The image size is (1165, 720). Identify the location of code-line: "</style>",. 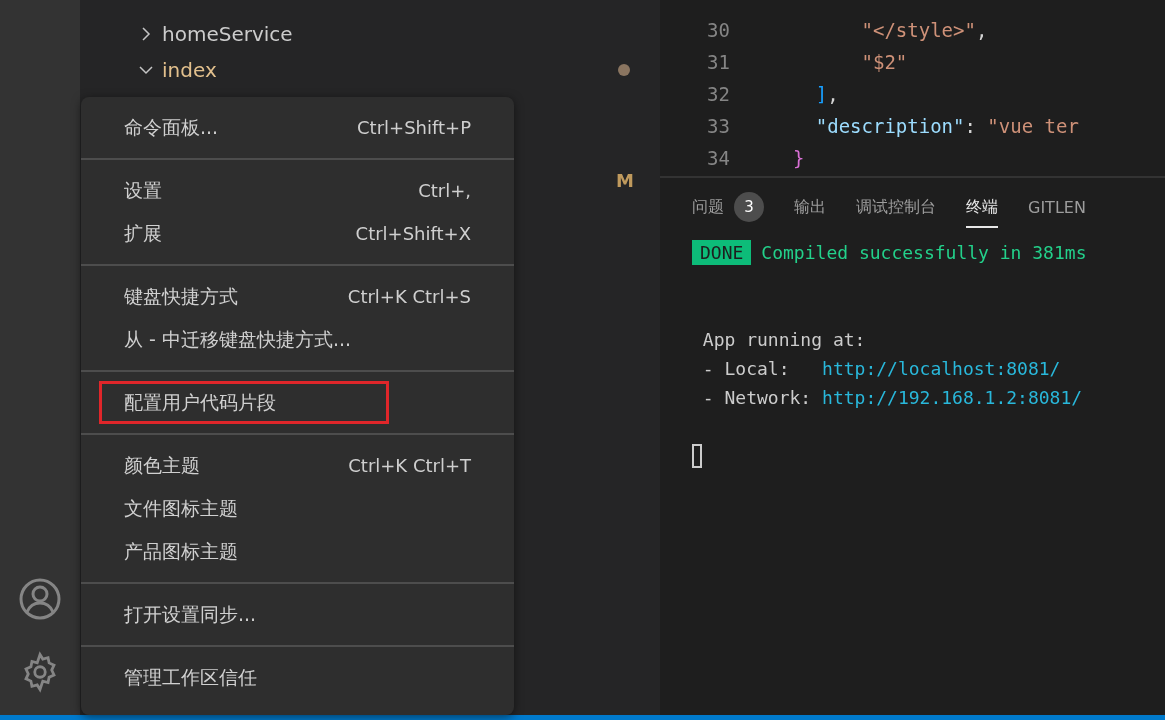
(924, 30).